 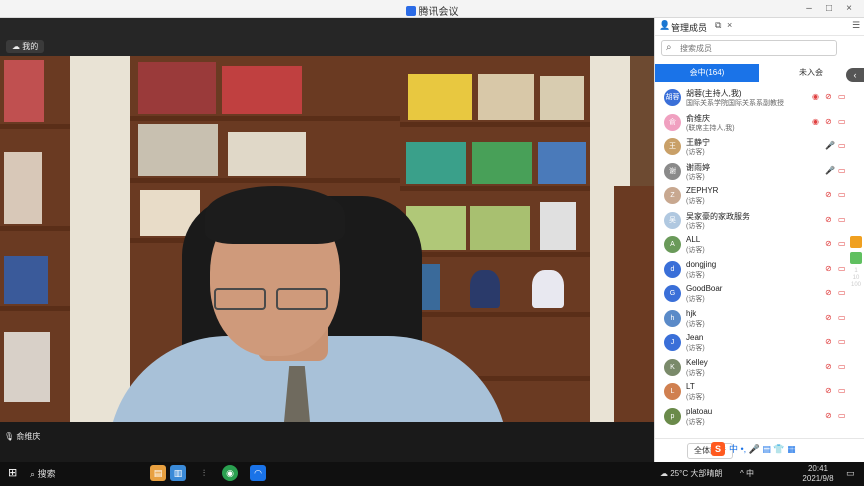 What do you see at coordinates (855, 285) in the screenshot?
I see `stat-value: 100` at bounding box center [855, 285].